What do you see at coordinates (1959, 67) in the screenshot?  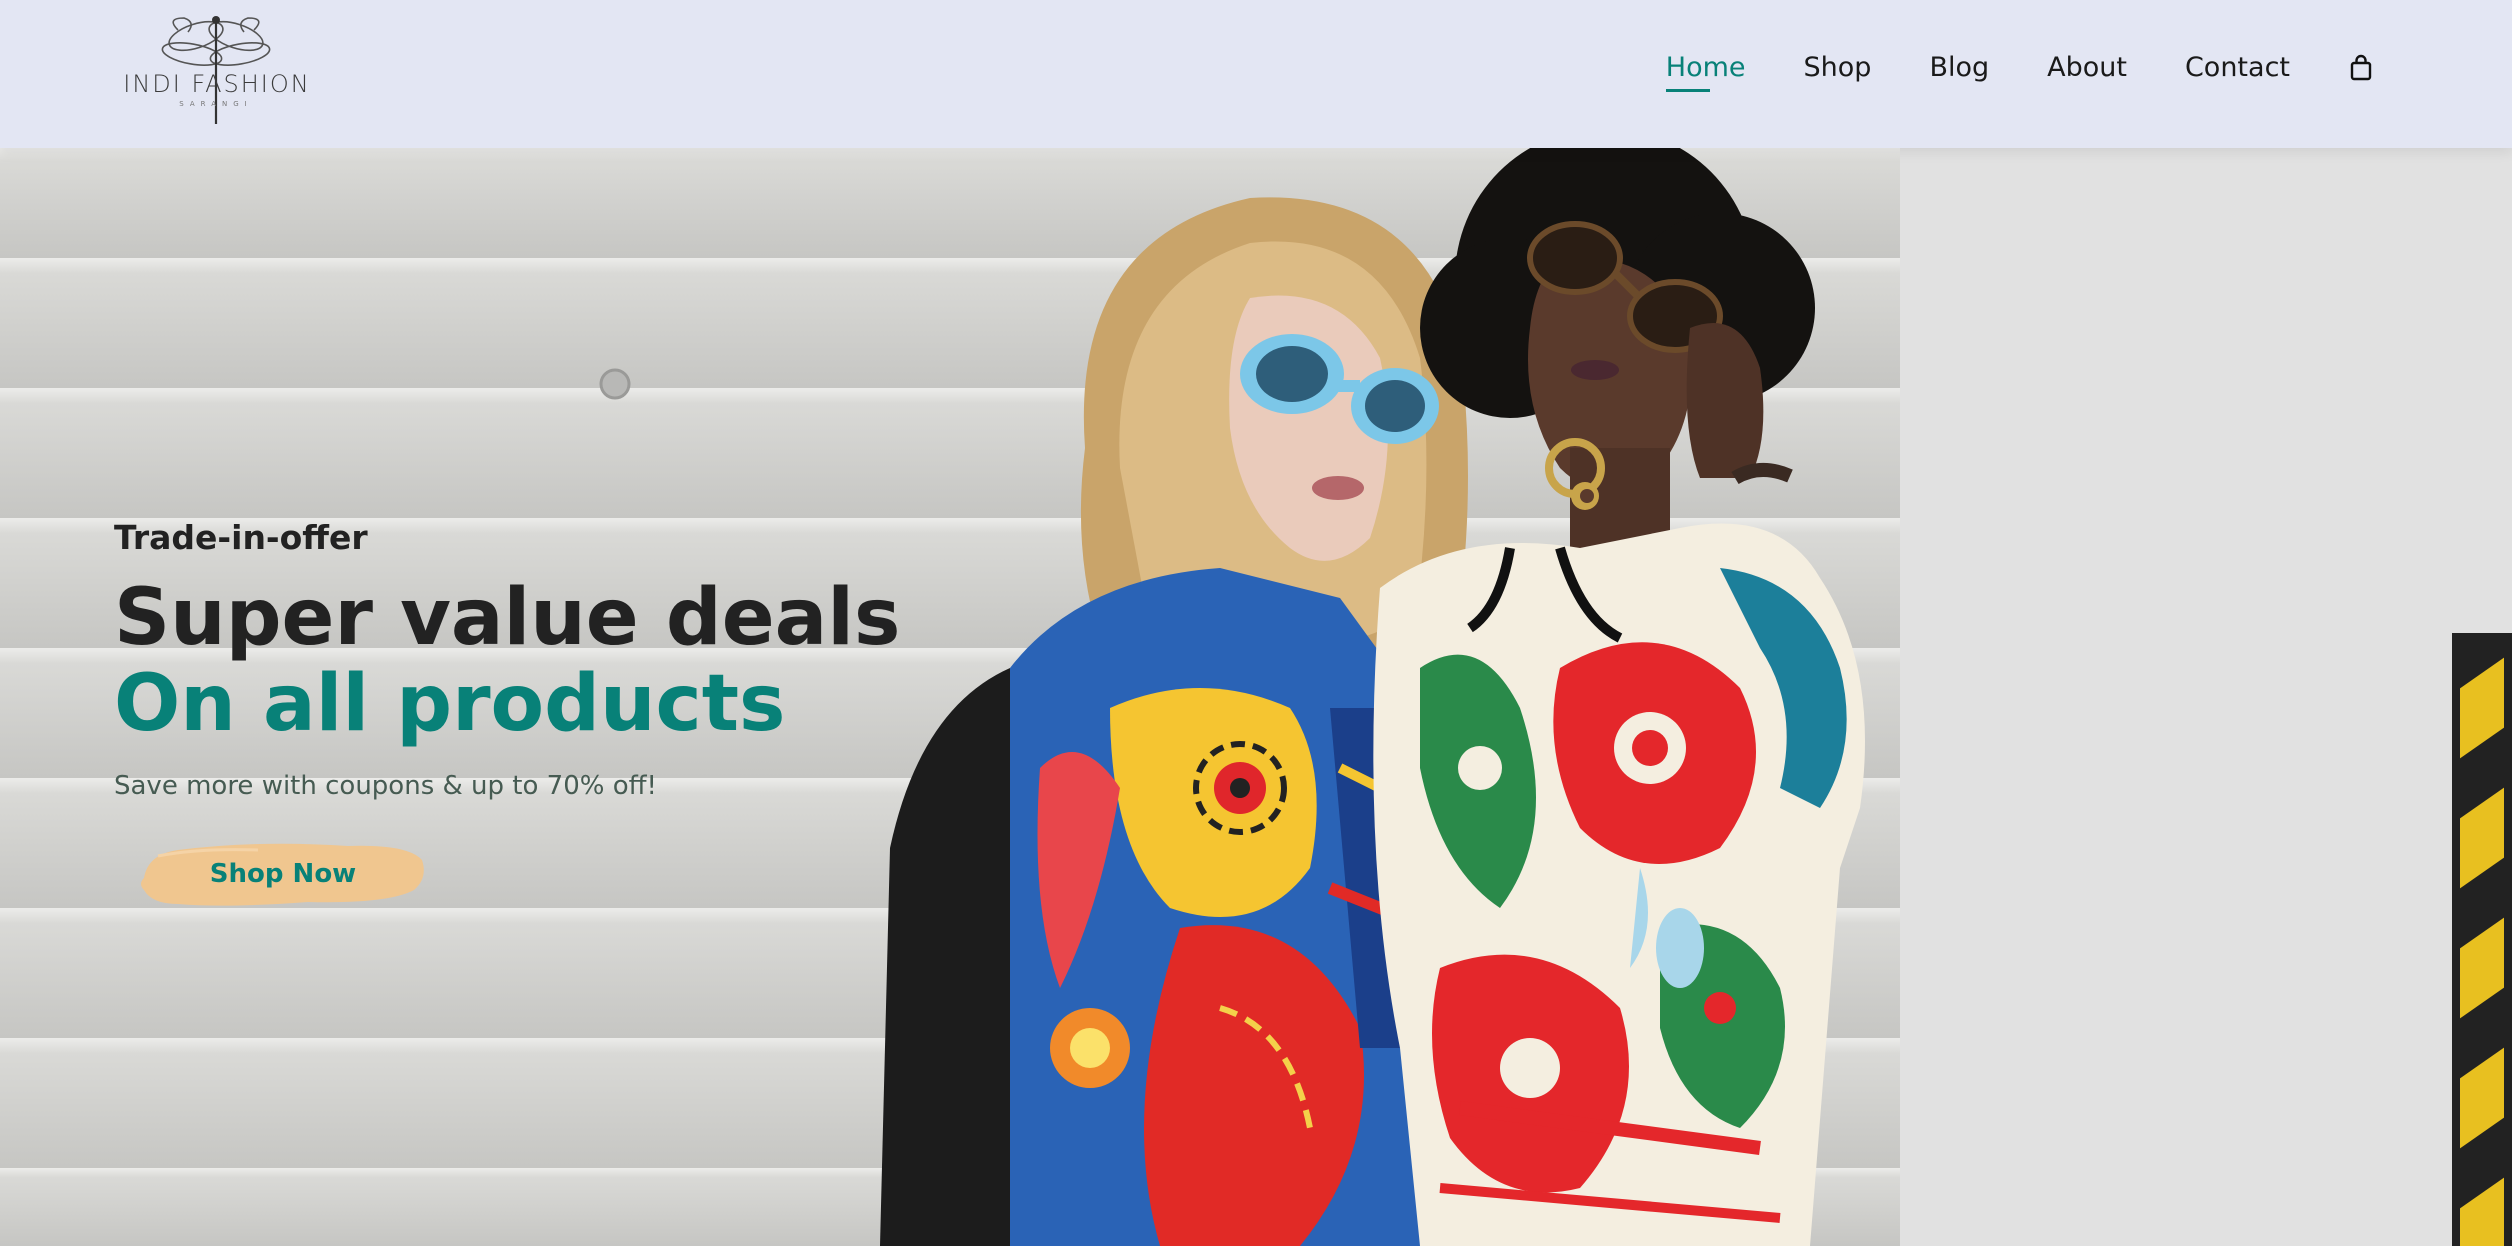 I see `nav-blog: Blog` at bounding box center [1959, 67].